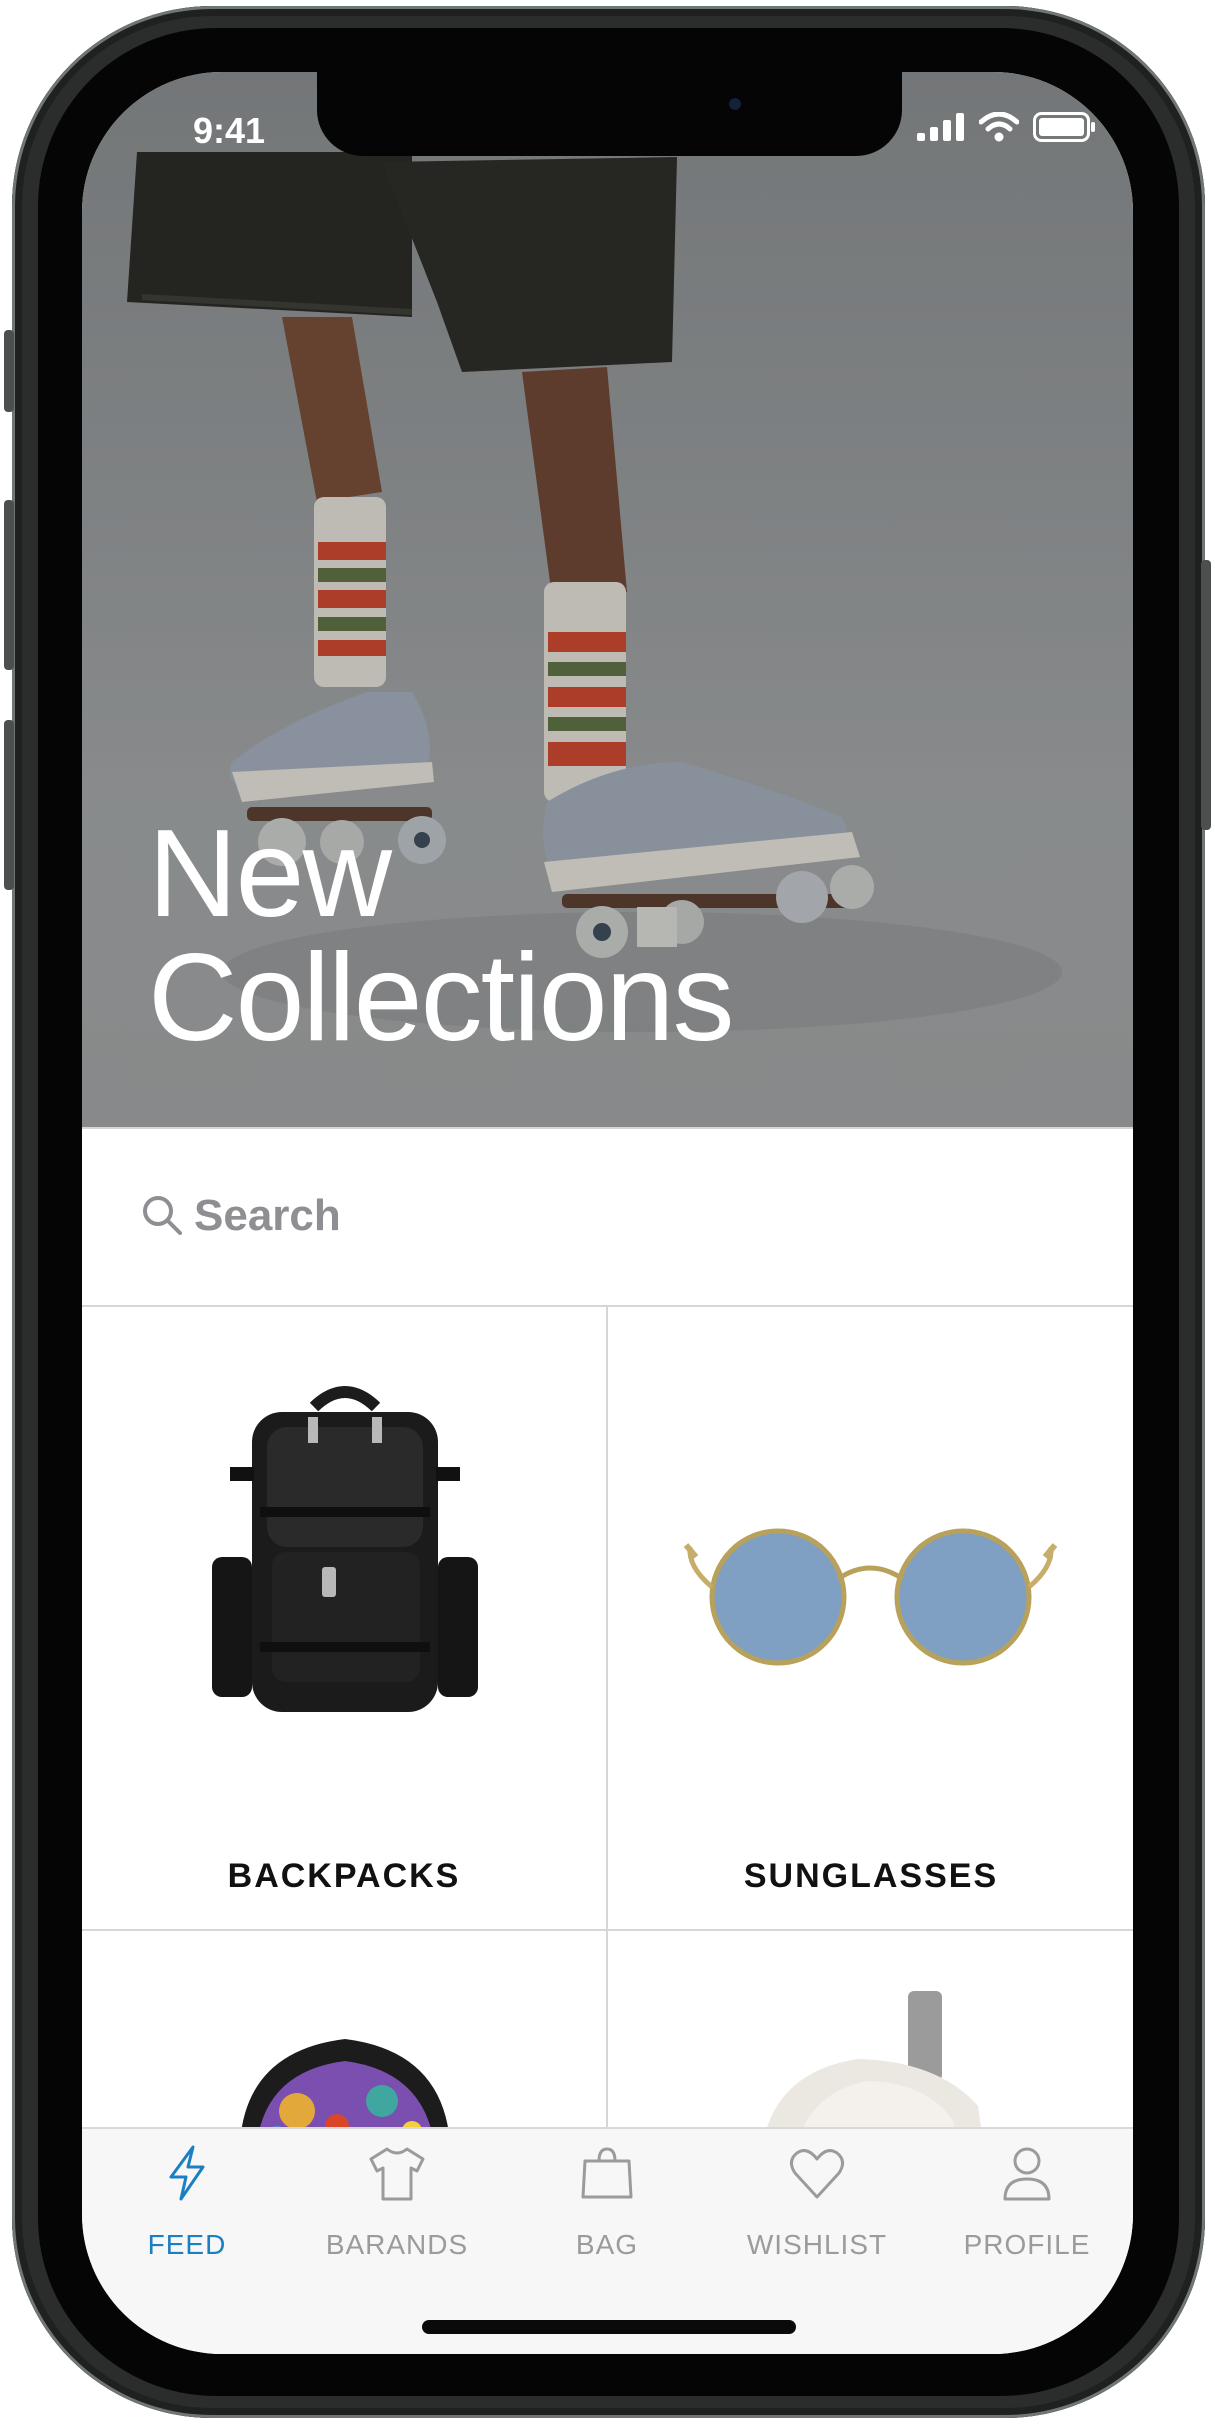 Image resolution: width=1215 pixels, height=2424 pixels. I want to click on volume-down-button, so click(9, 585).